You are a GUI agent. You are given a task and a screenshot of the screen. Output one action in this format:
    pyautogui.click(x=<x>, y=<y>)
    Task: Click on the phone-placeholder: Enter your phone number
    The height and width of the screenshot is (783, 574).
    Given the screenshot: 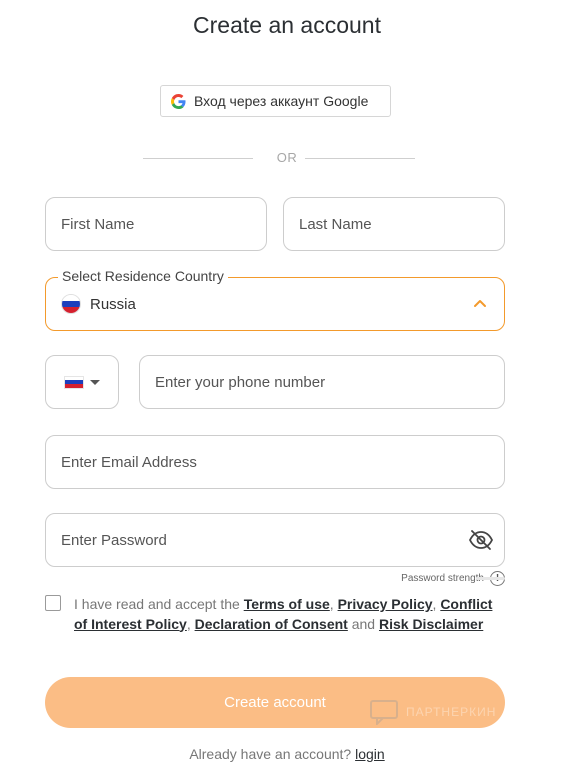 What is the action you would take?
    pyautogui.click(x=240, y=382)
    